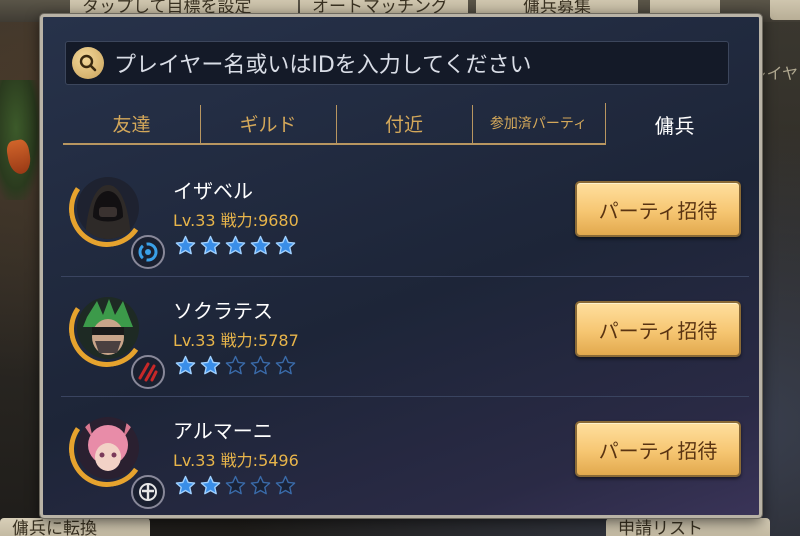 The image size is (800, 536). What do you see at coordinates (108, 208) in the screenshot?
I see `hooded-character-portrait` at bounding box center [108, 208].